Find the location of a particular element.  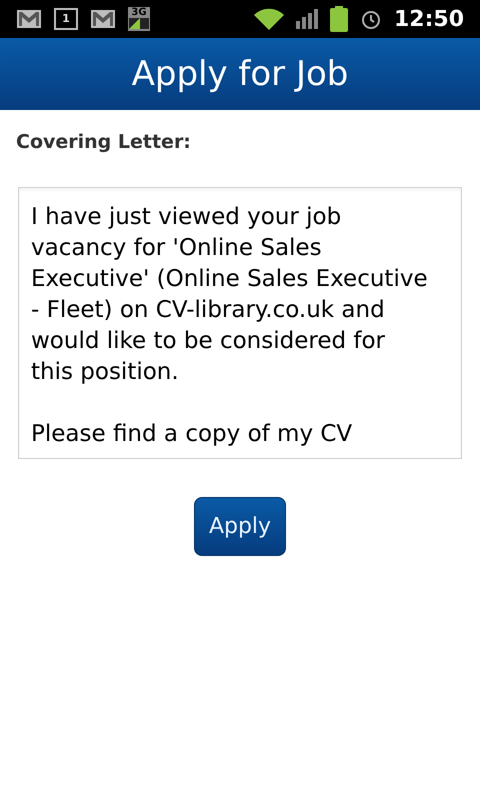

alarm-icon is located at coordinates (371, 19).